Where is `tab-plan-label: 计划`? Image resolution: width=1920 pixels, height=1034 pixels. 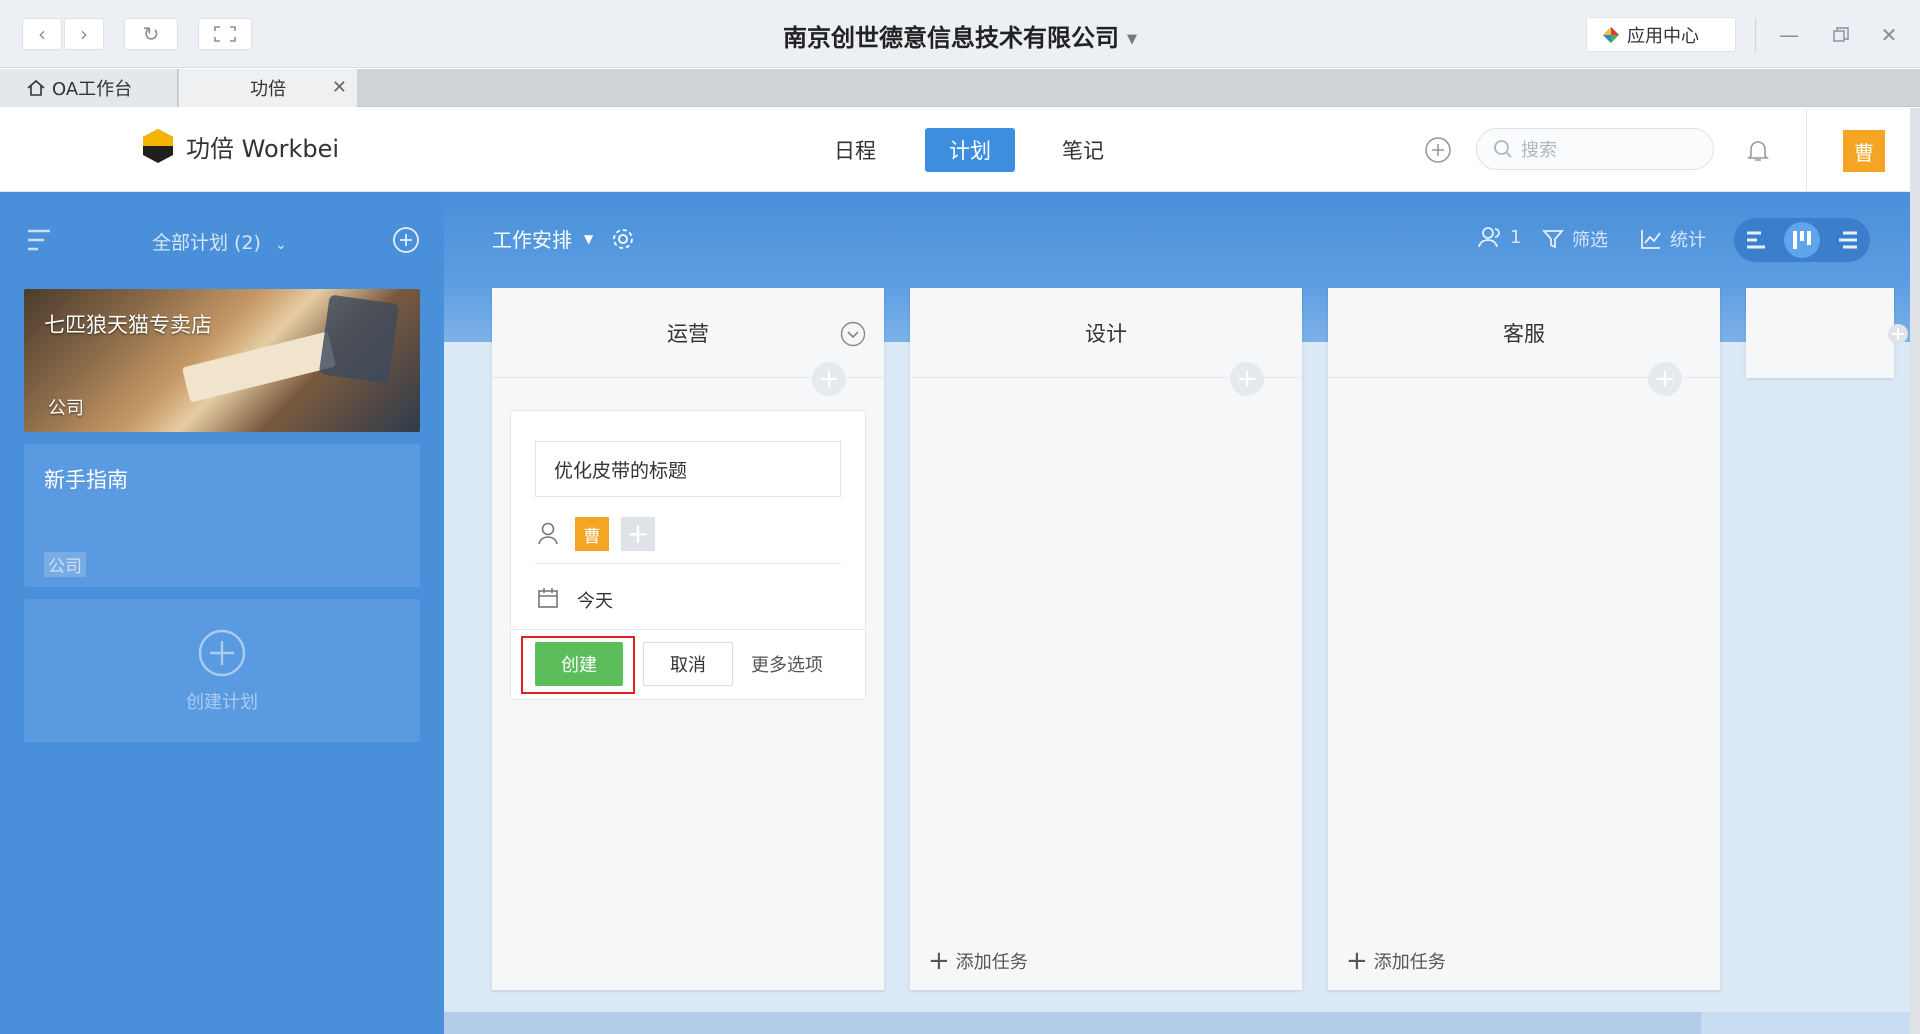
tab-plan-label: 计划 is located at coordinates (970, 151).